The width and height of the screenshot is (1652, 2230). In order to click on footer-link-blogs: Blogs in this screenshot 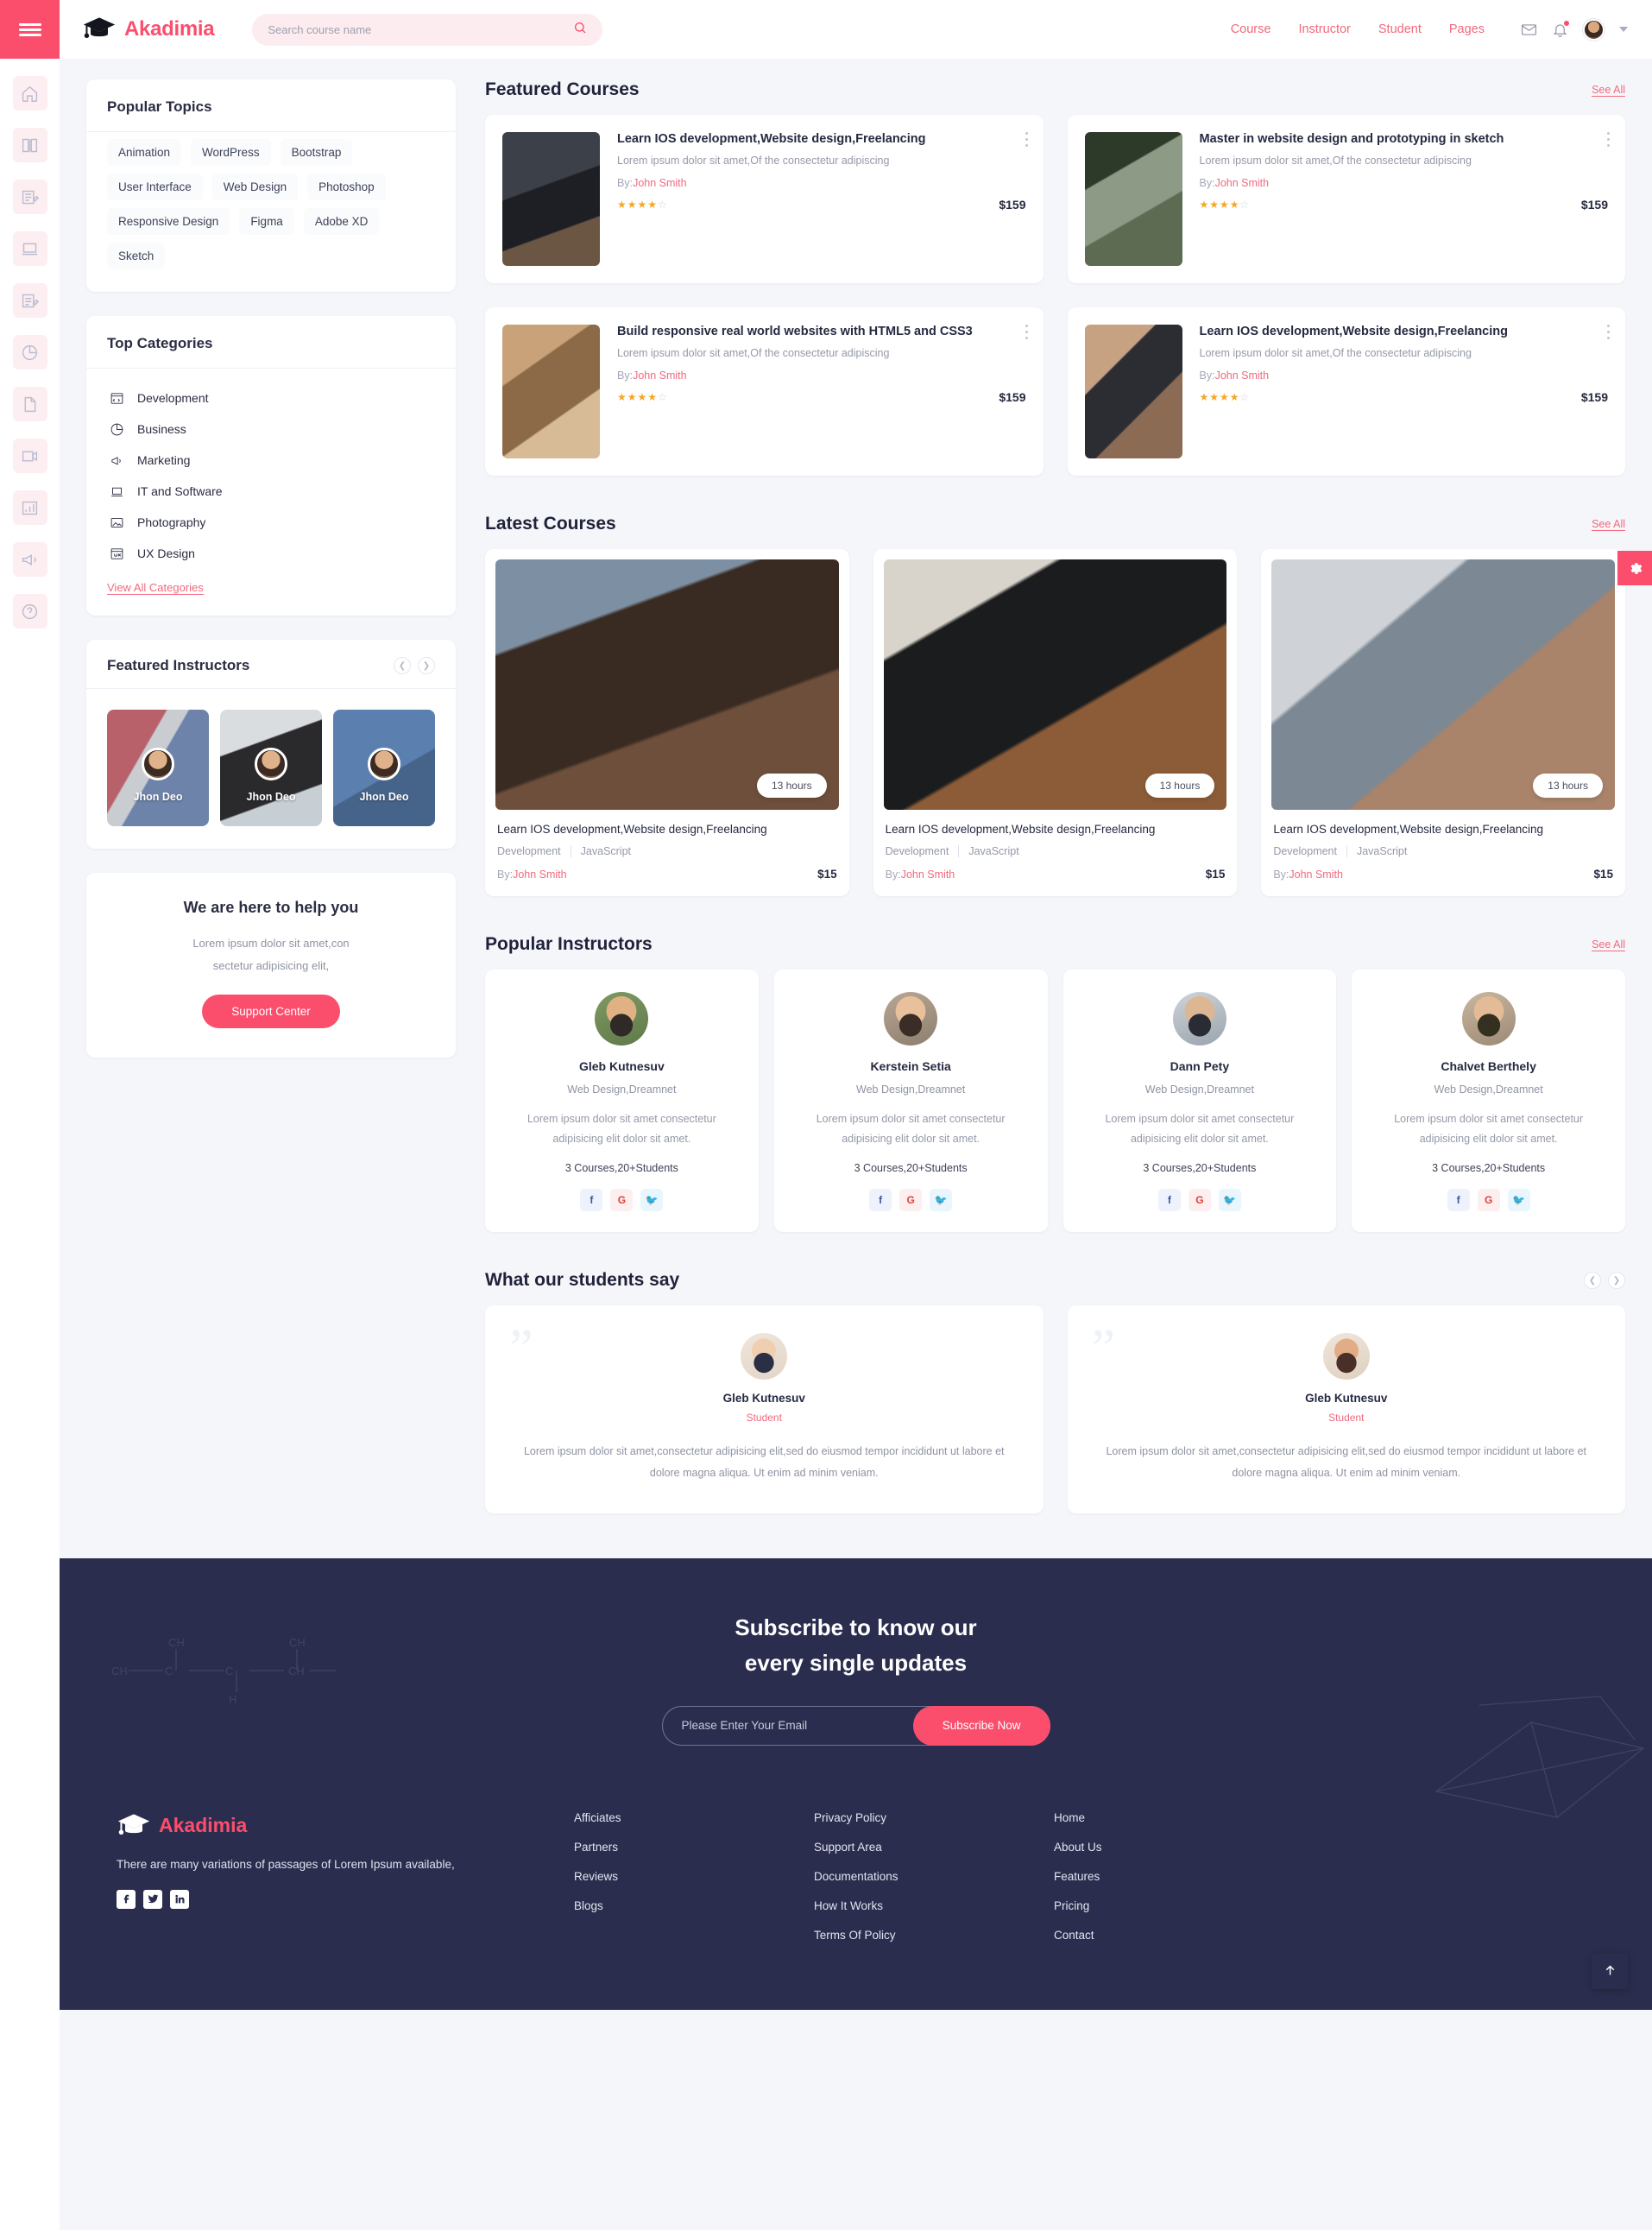, I will do `click(694, 1906)`.